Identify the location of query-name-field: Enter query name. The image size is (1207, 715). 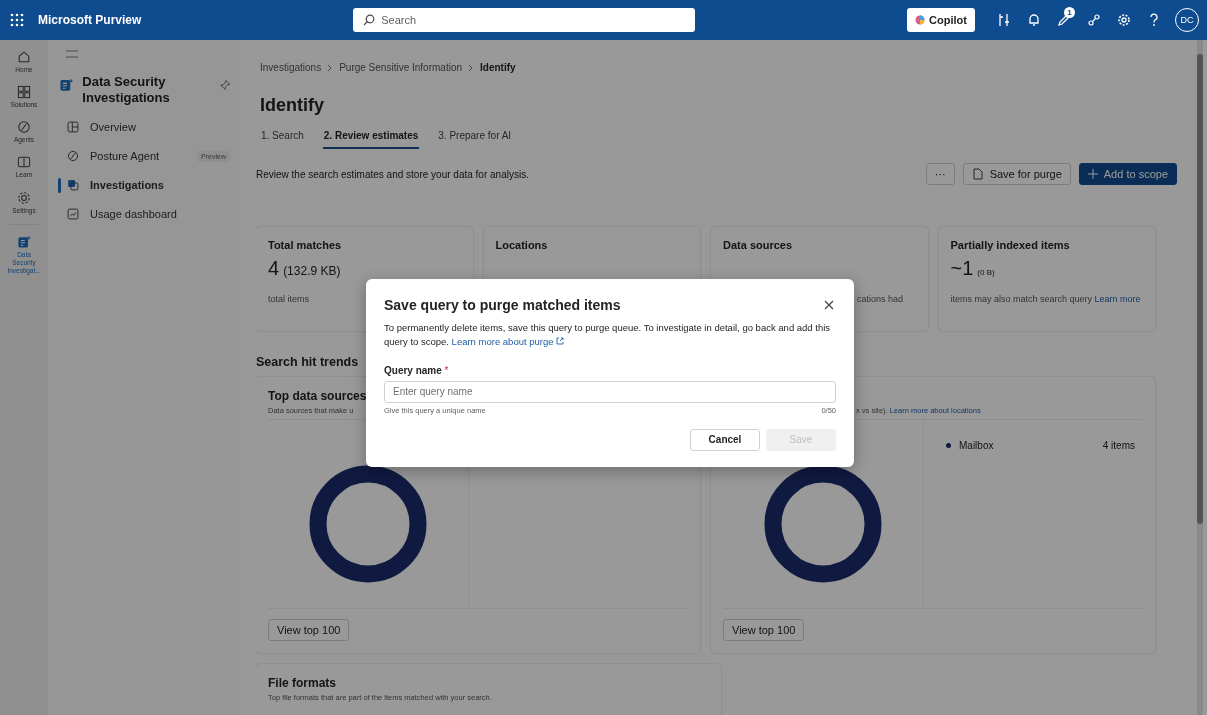
(610, 391).